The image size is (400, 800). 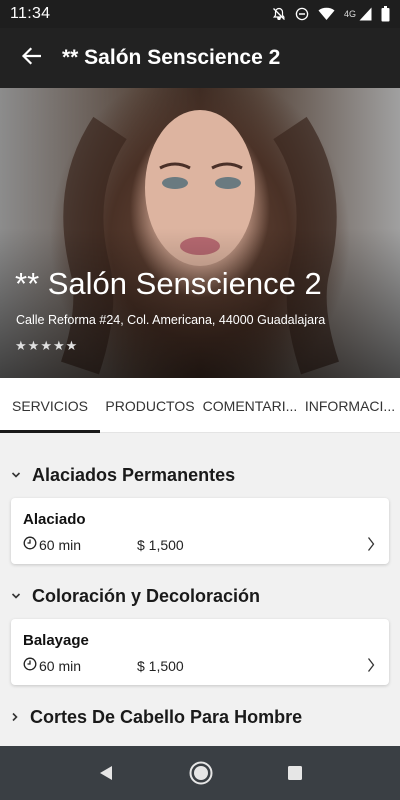 What do you see at coordinates (146, 595) in the screenshot?
I see `section-title: Coloración y Decoloración` at bounding box center [146, 595].